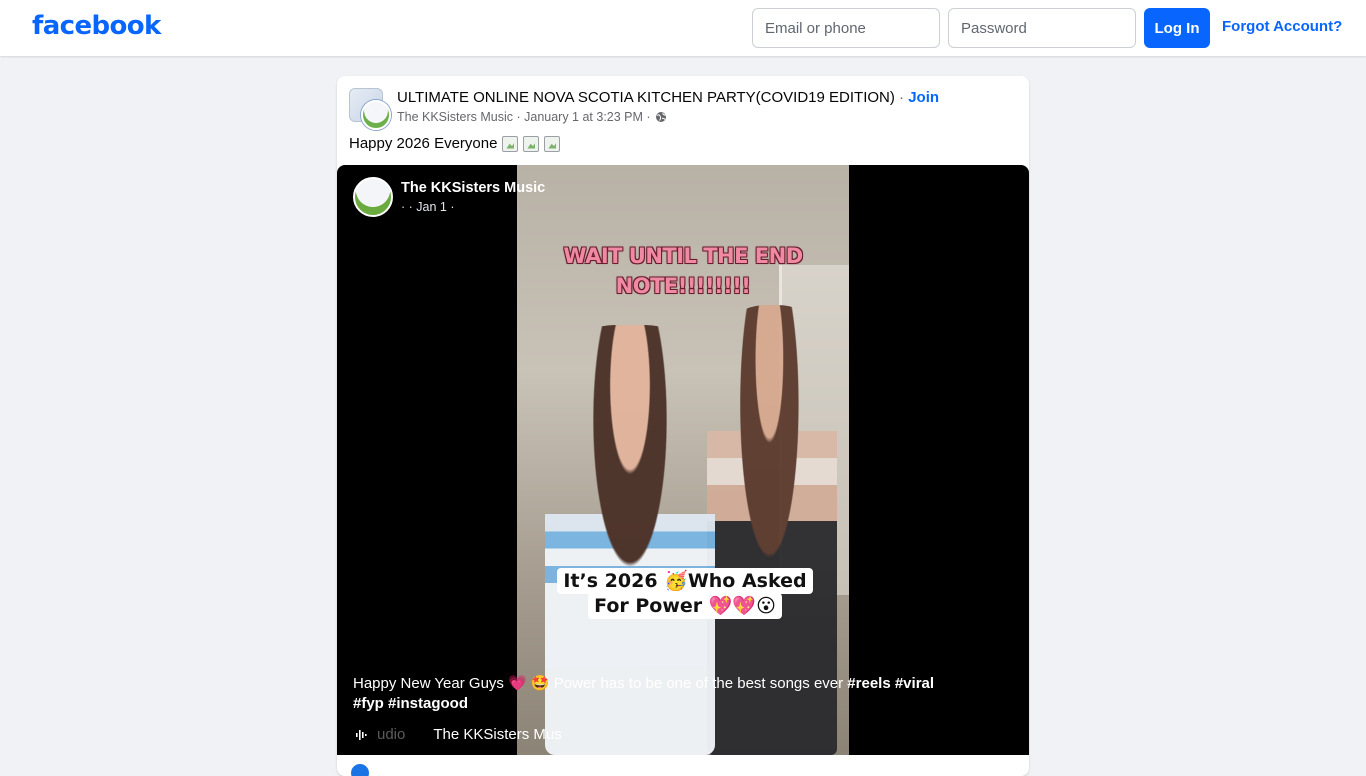 The image size is (1366, 776). I want to click on globe-icon, so click(661, 117).